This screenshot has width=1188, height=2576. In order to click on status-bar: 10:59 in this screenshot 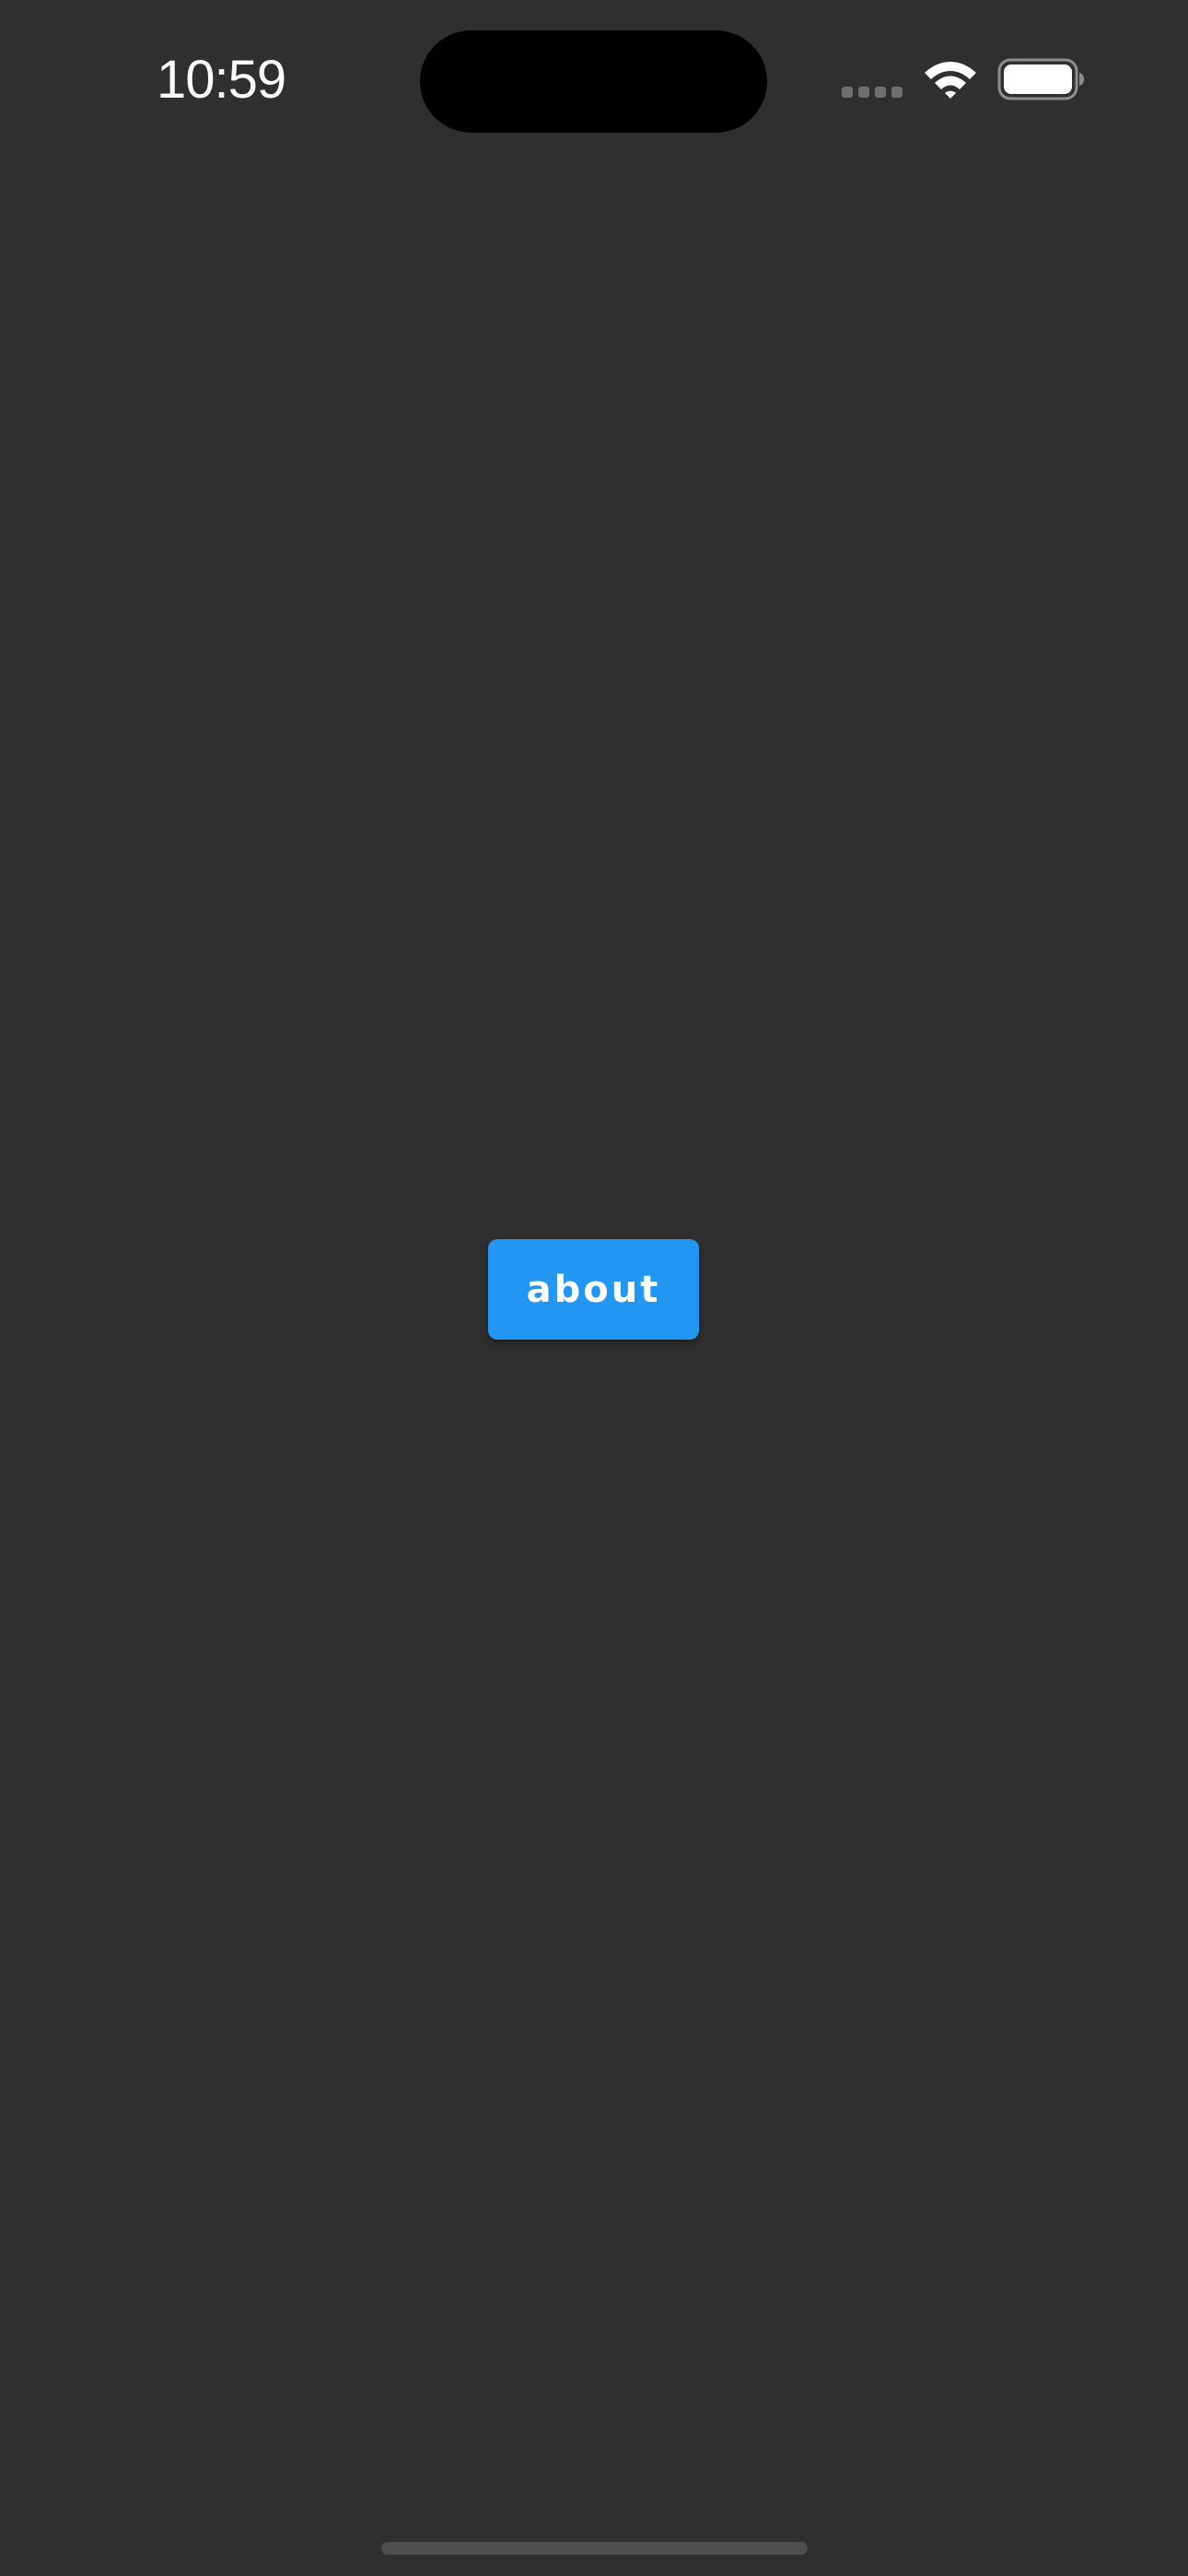, I will do `click(594, 78)`.